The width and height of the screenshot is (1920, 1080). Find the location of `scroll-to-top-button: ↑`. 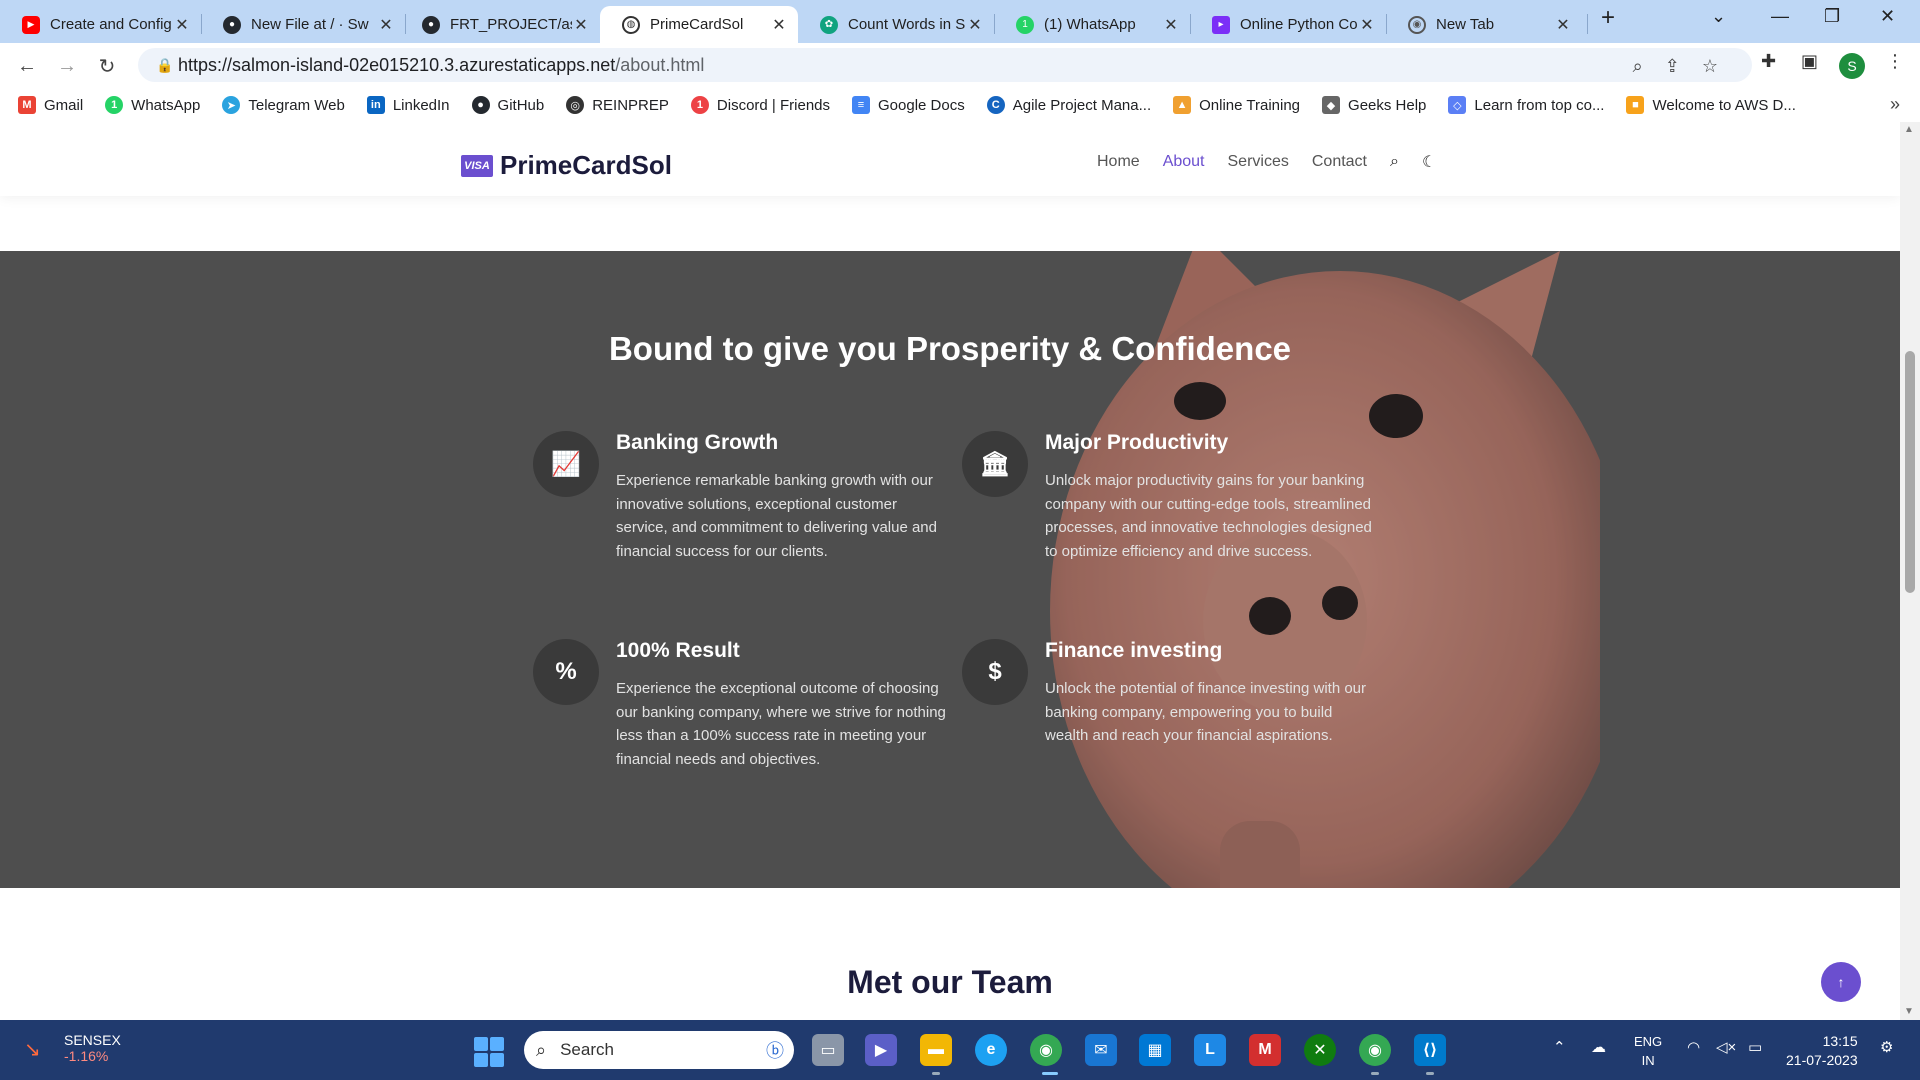

scroll-to-top-button: ↑ is located at coordinates (1841, 982).